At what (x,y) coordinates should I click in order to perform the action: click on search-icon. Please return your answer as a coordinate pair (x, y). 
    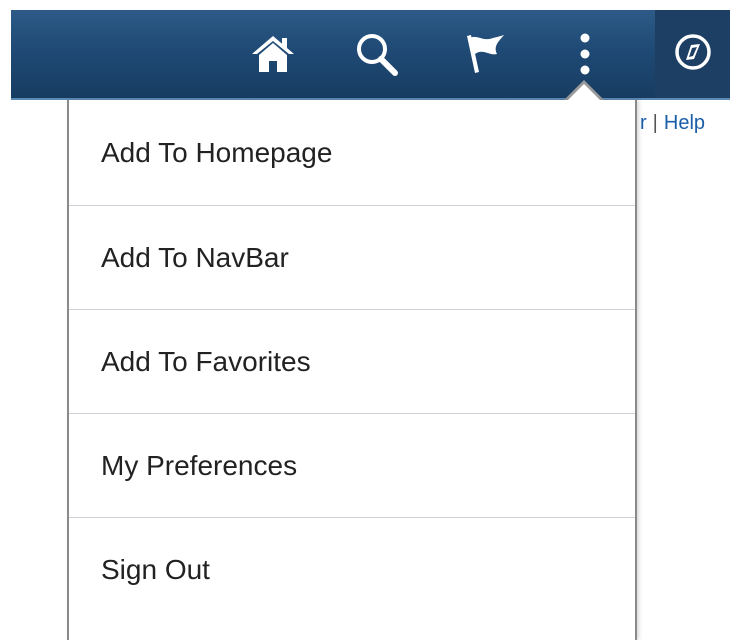
    Looking at the image, I should click on (377, 54).